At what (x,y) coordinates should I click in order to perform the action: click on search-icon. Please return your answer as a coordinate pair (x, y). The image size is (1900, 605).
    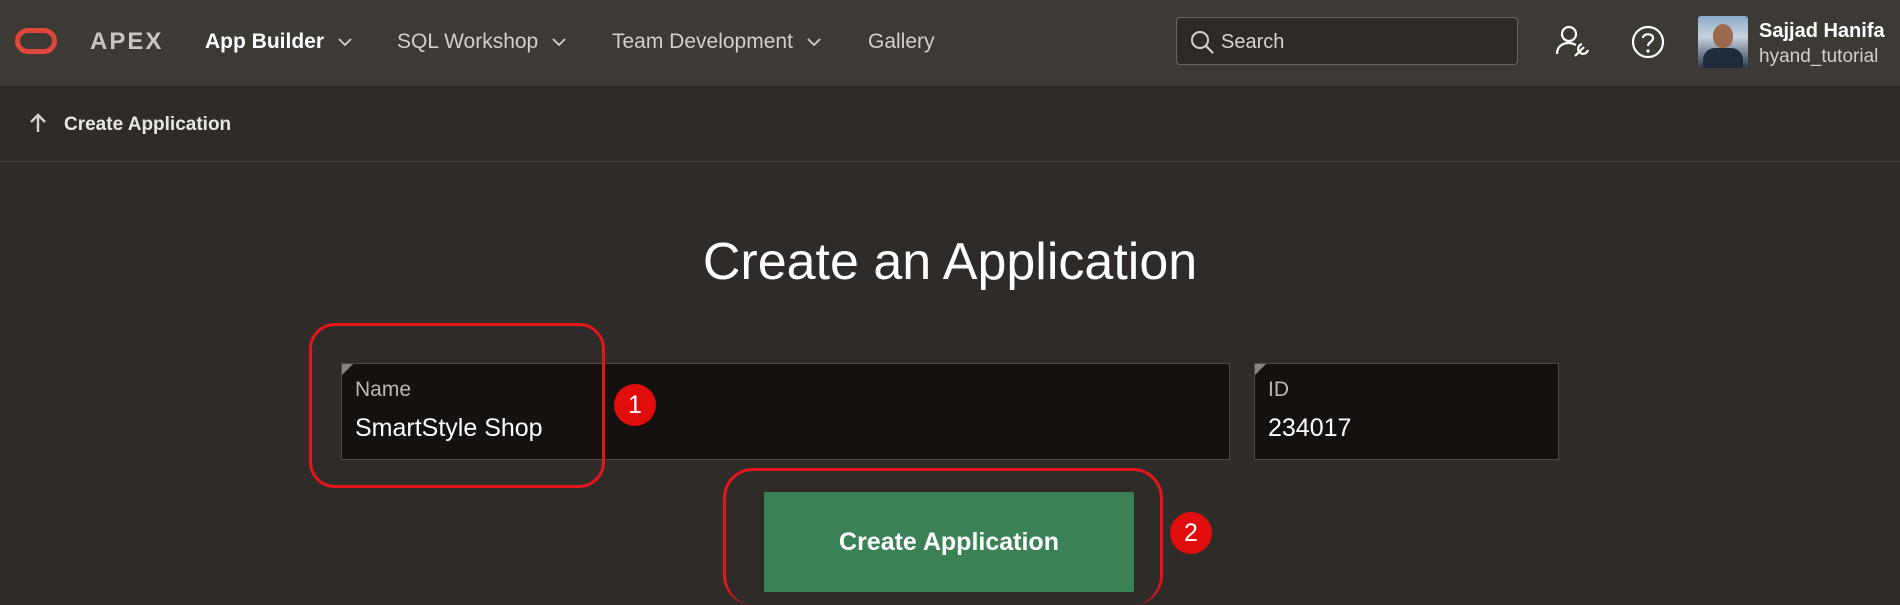
    Looking at the image, I should click on (1202, 42).